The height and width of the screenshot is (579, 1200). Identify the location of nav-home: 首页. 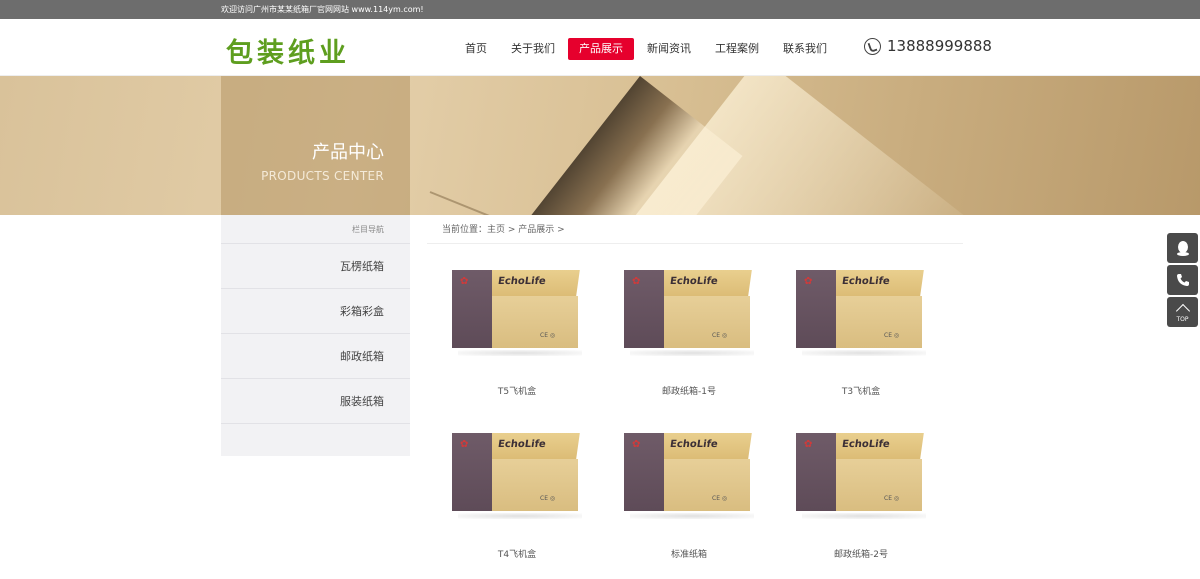
(476, 49).